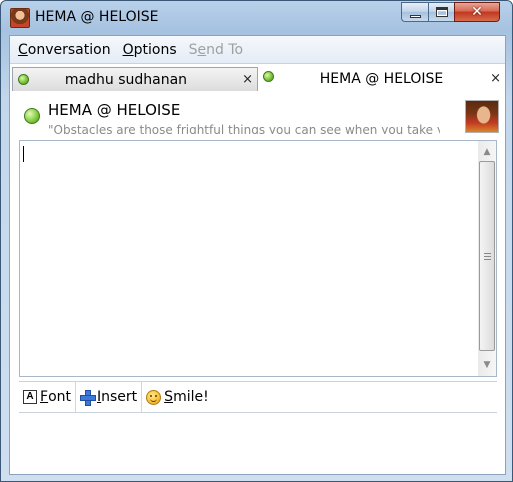  What do you see at coordinates (216, 50) in the screenshot?
I see `menu-send-to: Send To` at bounding box center [216, 50].